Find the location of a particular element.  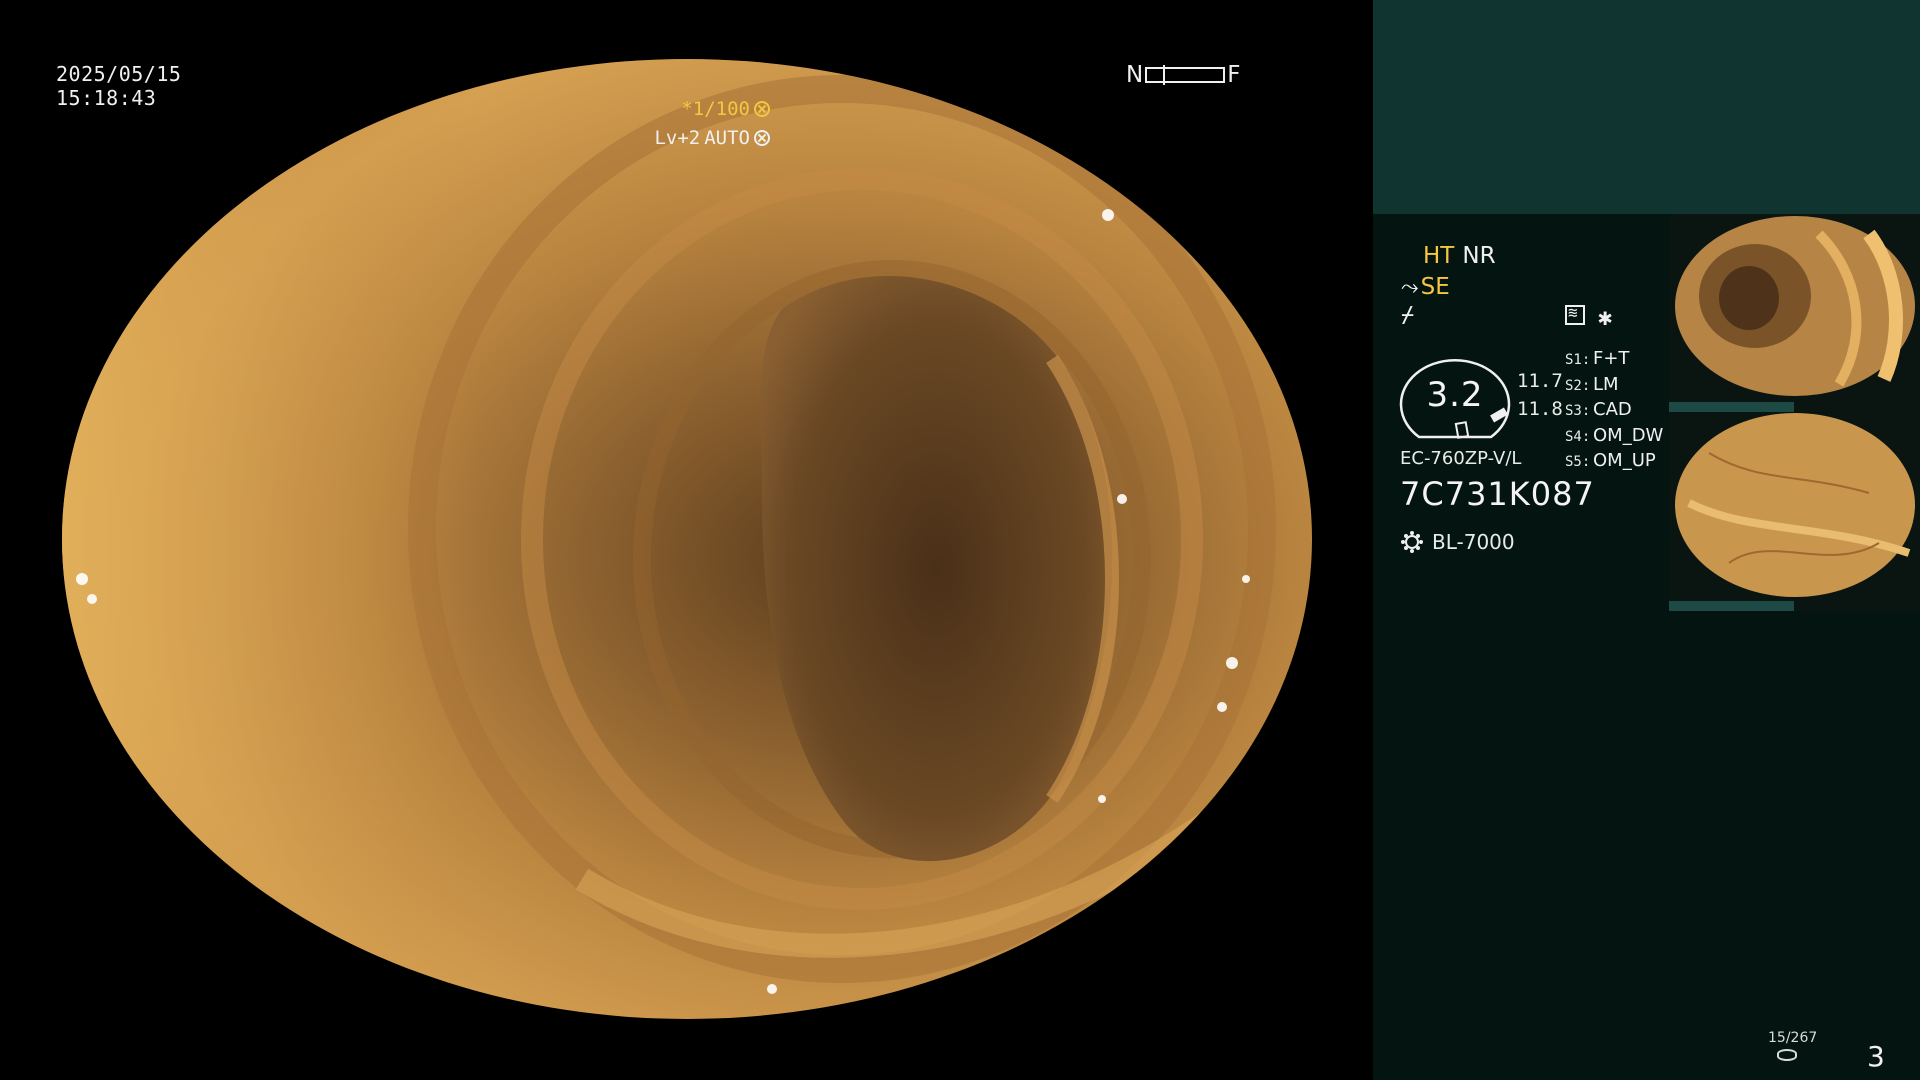

enhancement-status: HT NR is located at coordinates (1459, 256).